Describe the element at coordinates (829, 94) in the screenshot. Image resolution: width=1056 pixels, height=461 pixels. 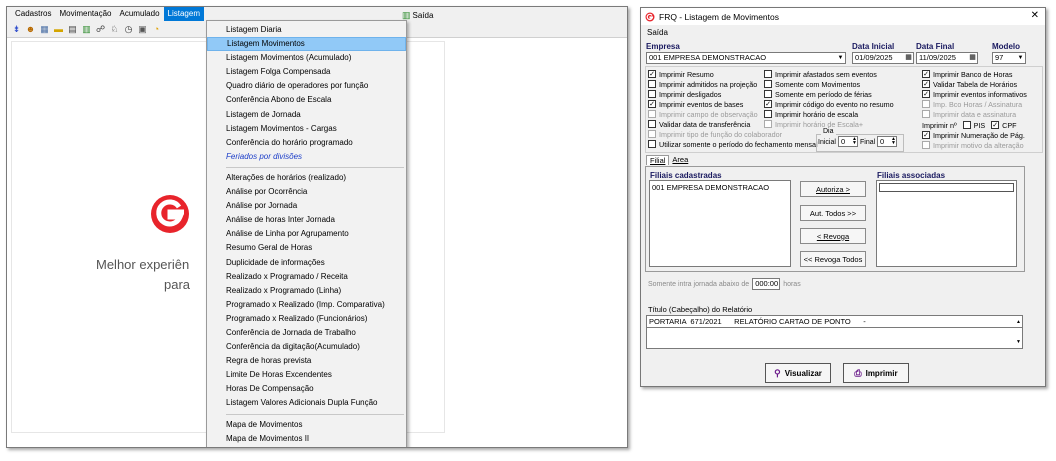
I see `option-checkbox-row: Somente em período de férias` at that location.